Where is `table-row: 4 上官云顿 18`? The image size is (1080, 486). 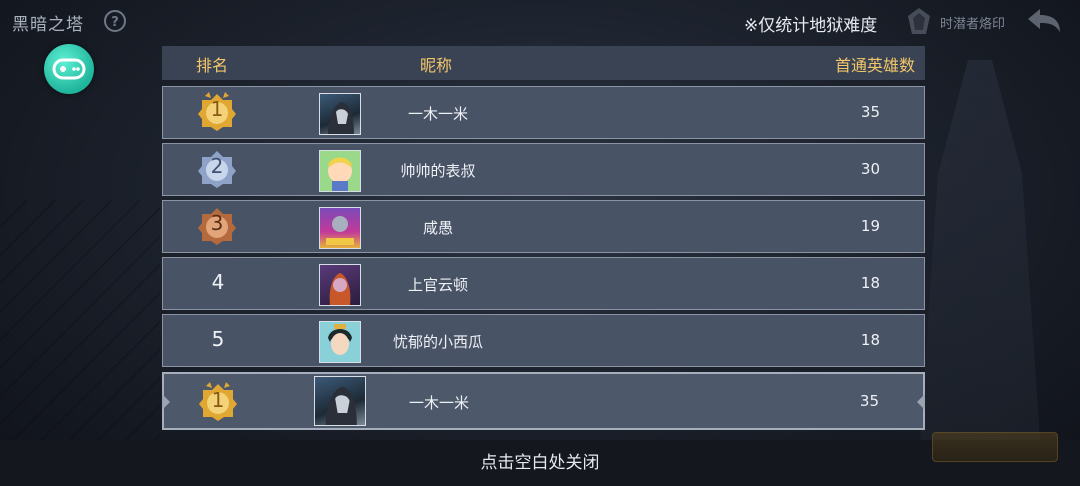 table-row: 4 上官云顿 18 is located at coordinates (543, 283).